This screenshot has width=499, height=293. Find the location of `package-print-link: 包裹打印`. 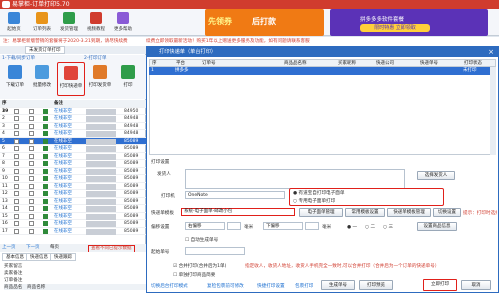

package-print-link: 包裹打印 is located at coordinates (304, 286).